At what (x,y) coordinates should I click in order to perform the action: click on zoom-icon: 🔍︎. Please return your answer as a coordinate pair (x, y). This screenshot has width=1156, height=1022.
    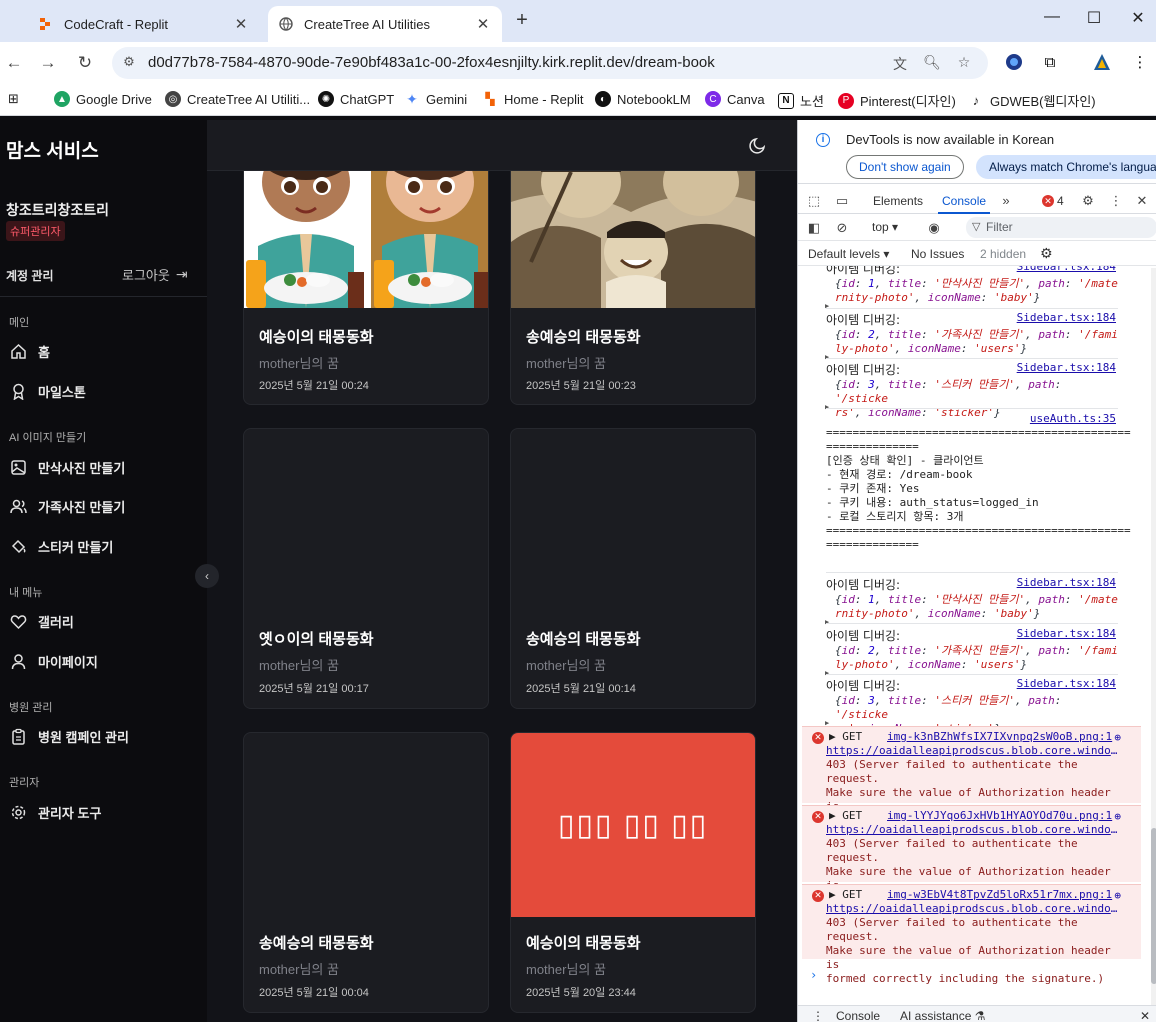
    Looking at the image, I should click on (932, 64).